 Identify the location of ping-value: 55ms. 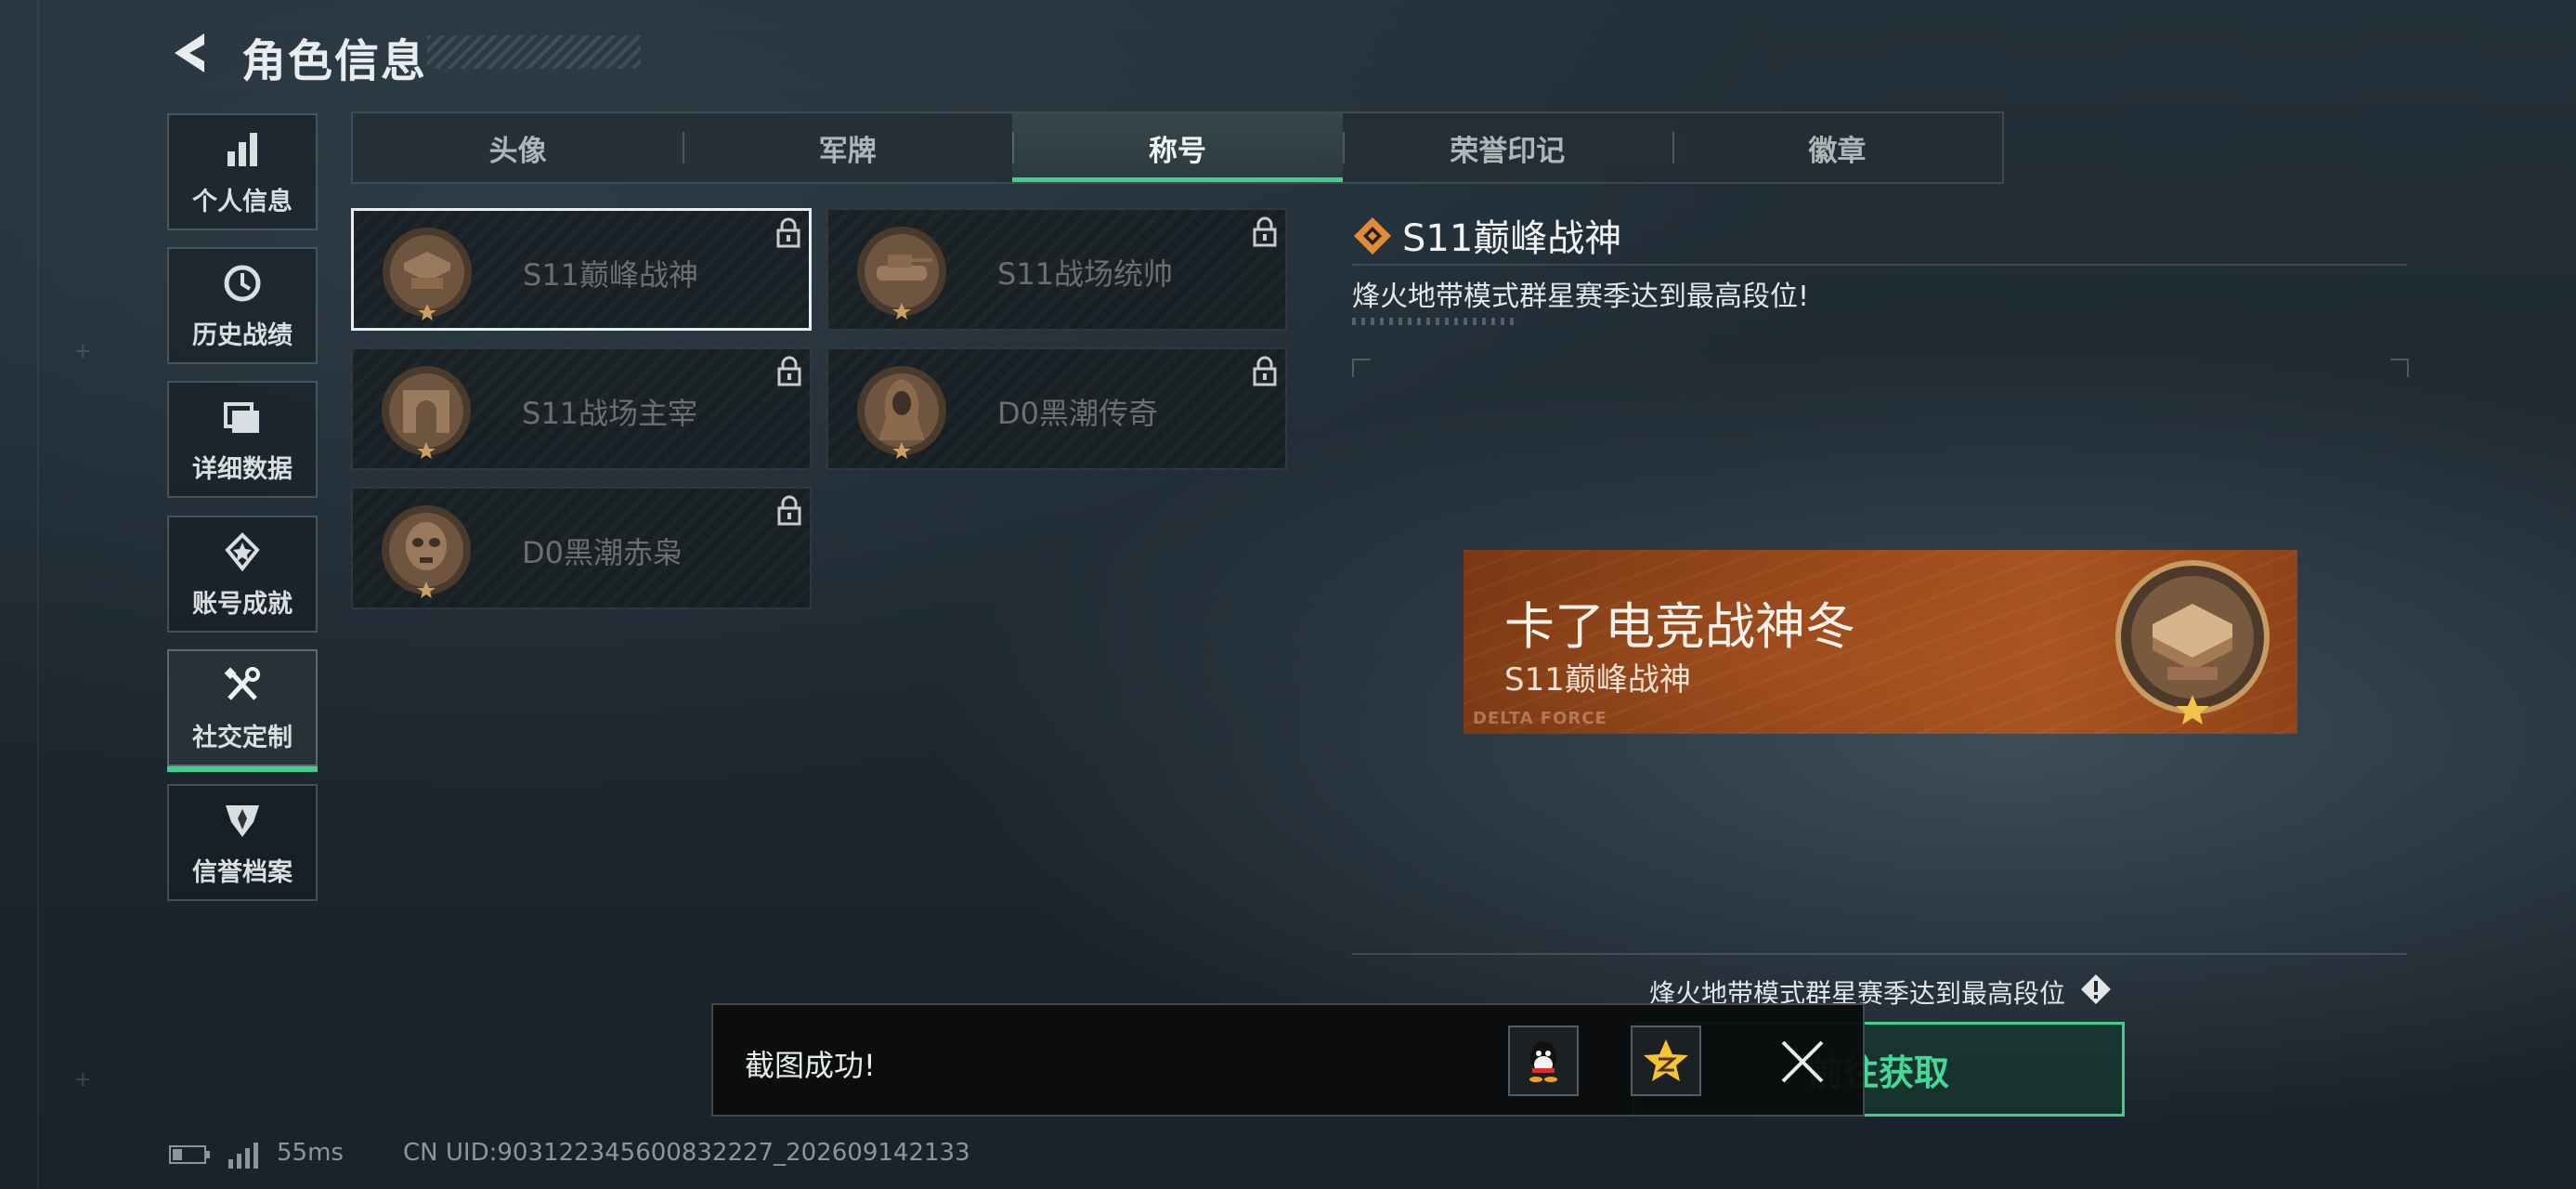
(310, 1153).